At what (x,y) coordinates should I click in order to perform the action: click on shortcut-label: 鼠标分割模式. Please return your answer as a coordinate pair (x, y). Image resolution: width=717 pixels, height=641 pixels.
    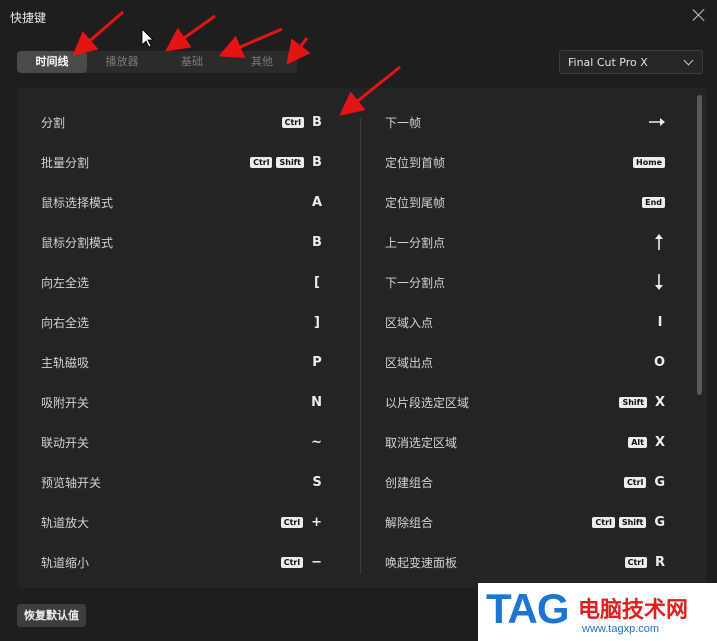
    Looking at the image, I should click on (77, 243).